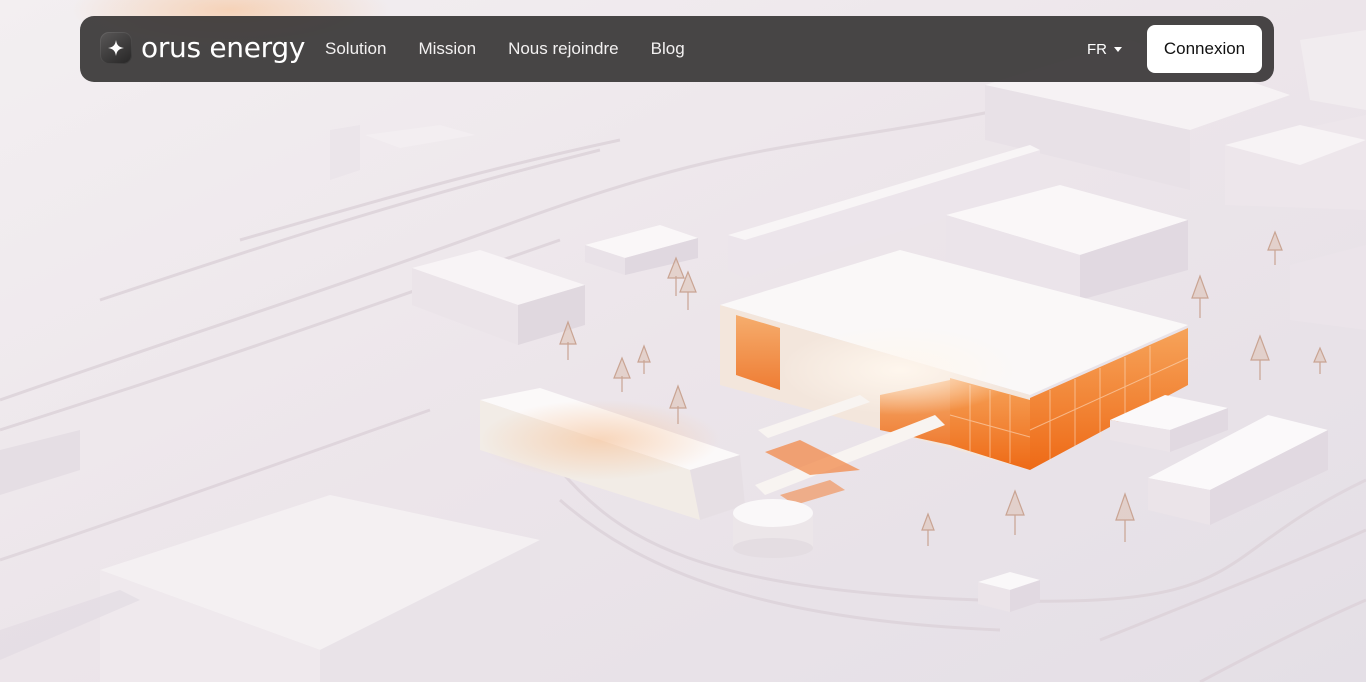 This screenshot has width=1366, height=682. Describe the element at coordinates (116, 48) in the screenshot. I see `sparkle-icon` at that location.